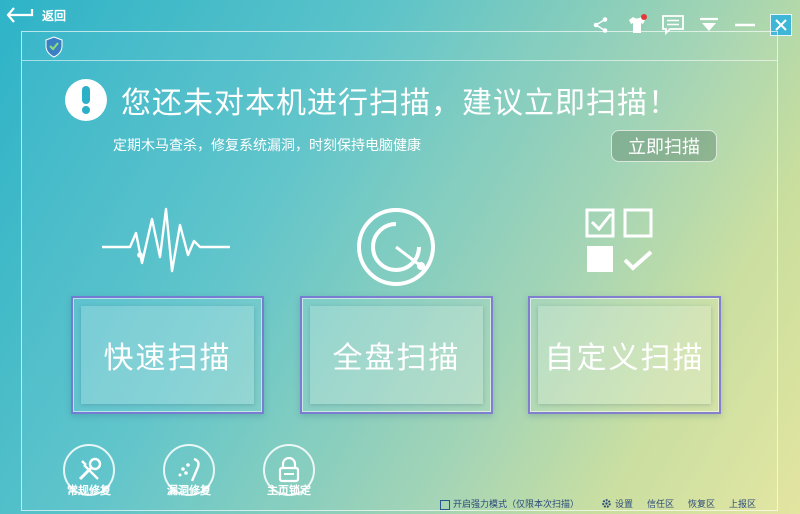 This screenshot has height=514, width=800. What do you see at coordinates (400, 103) in the screenshot?
I see `notice-headline: 您还未对本机进行扫描，建议立即扫描！` at bounding box center [400, 103].